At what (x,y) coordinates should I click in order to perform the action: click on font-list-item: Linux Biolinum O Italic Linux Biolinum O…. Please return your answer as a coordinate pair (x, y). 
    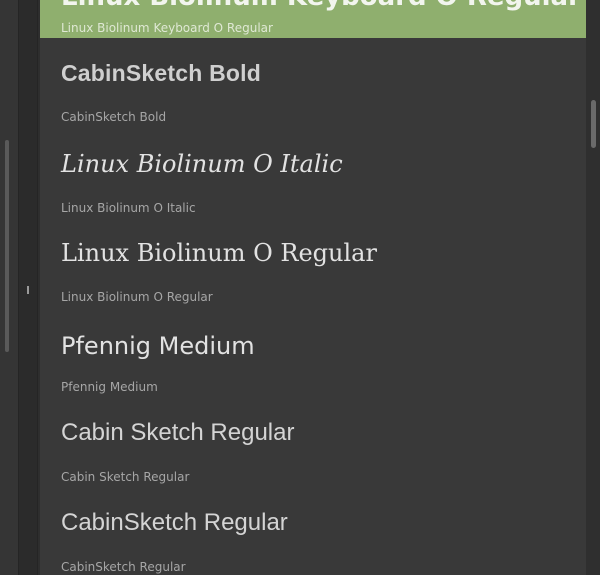
    Looking at the image, I should click on (313, 182).